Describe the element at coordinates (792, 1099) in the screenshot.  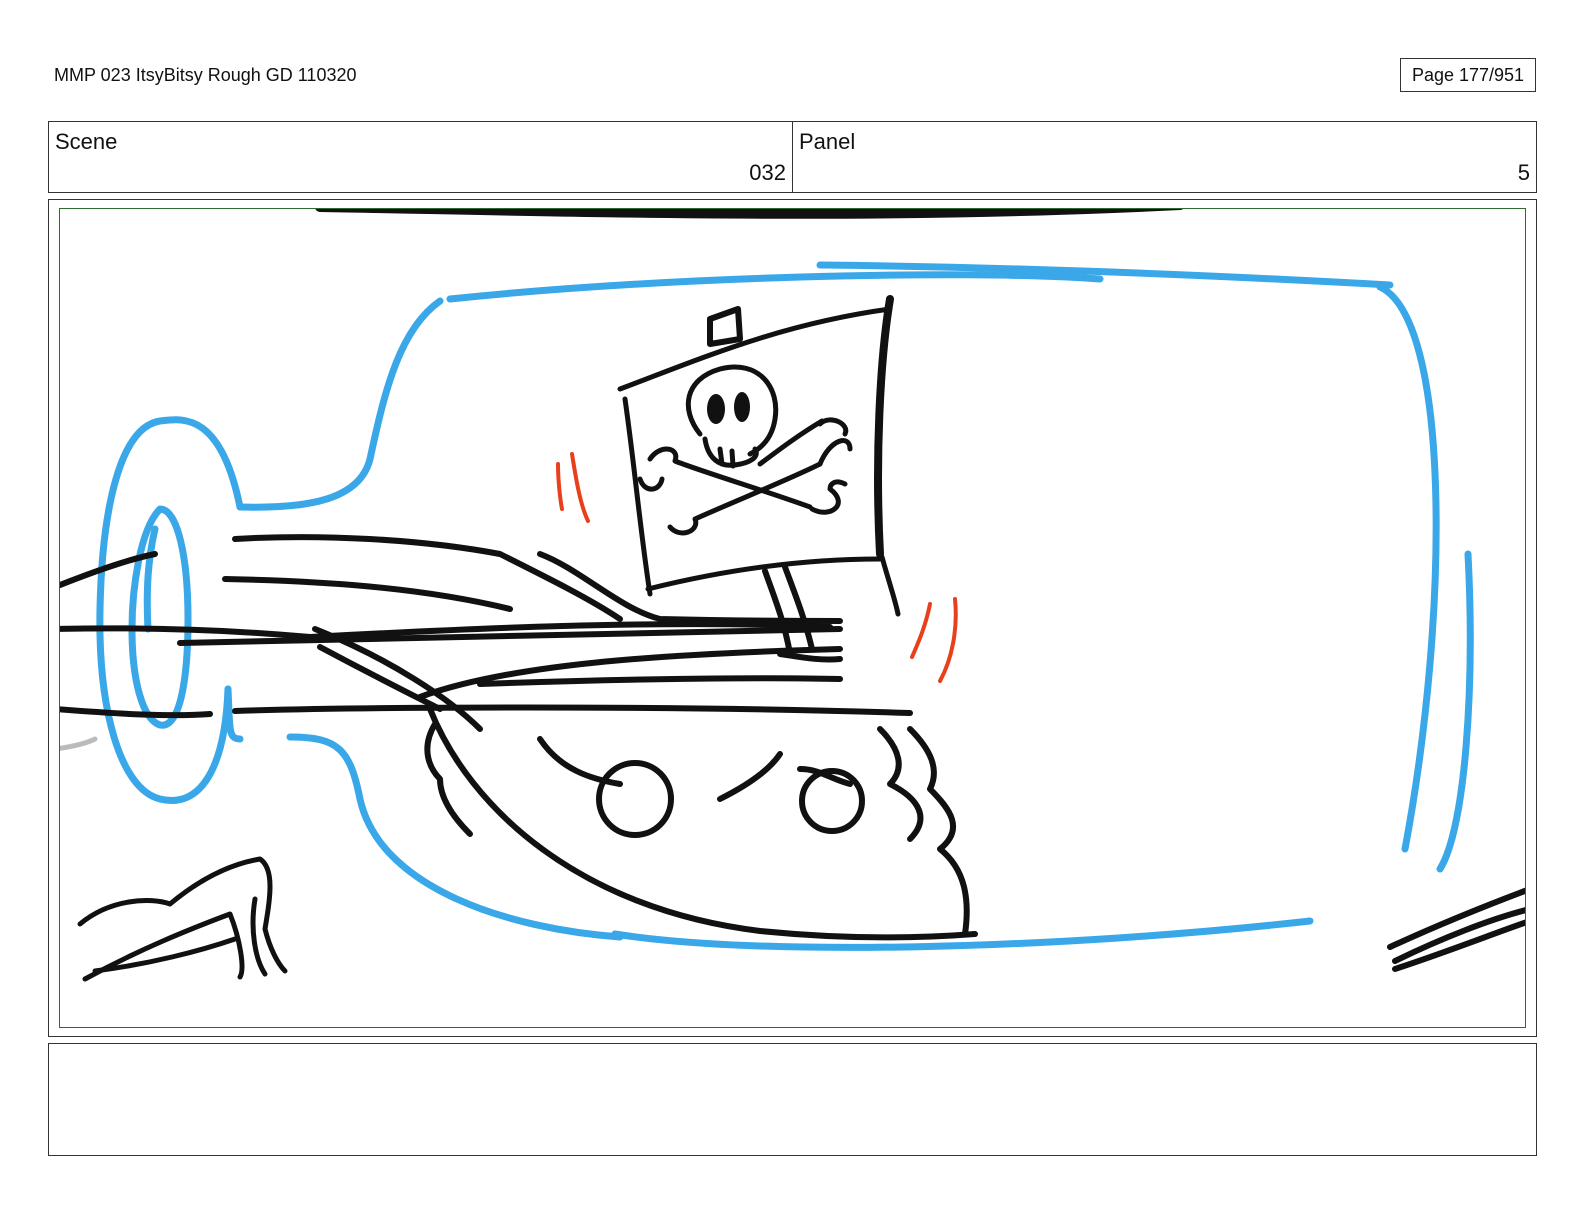
I see `panel-notes-box` at that location.